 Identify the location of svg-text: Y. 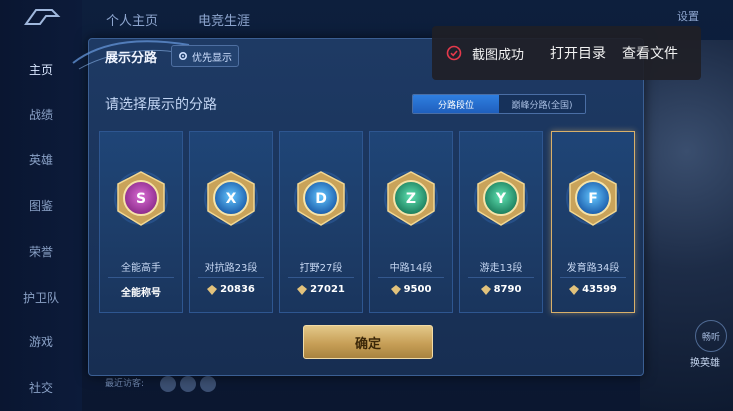
(501, 199).